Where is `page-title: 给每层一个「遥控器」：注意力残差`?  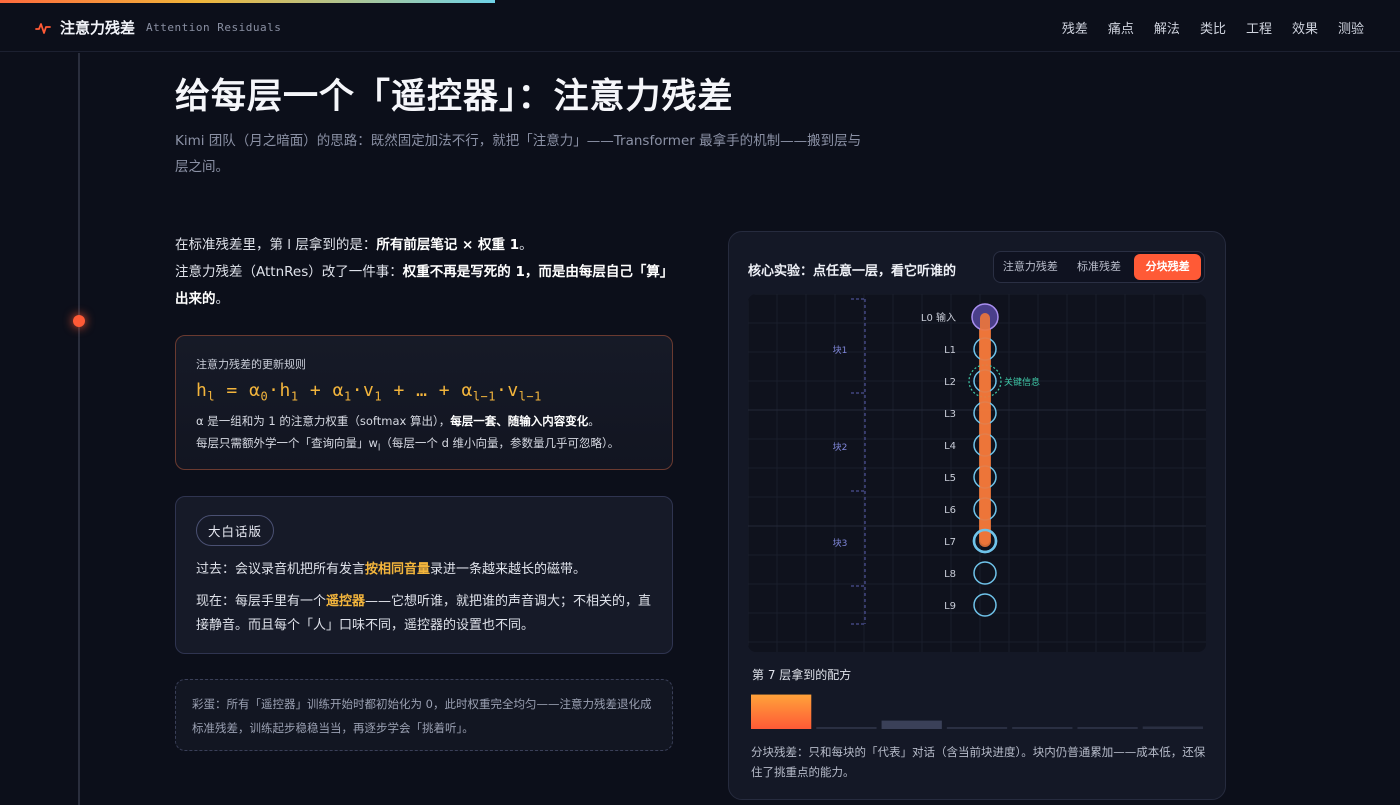
page-title: 给每层一个「遥控器」：注意力残差 is located at coordinates (454, 97).